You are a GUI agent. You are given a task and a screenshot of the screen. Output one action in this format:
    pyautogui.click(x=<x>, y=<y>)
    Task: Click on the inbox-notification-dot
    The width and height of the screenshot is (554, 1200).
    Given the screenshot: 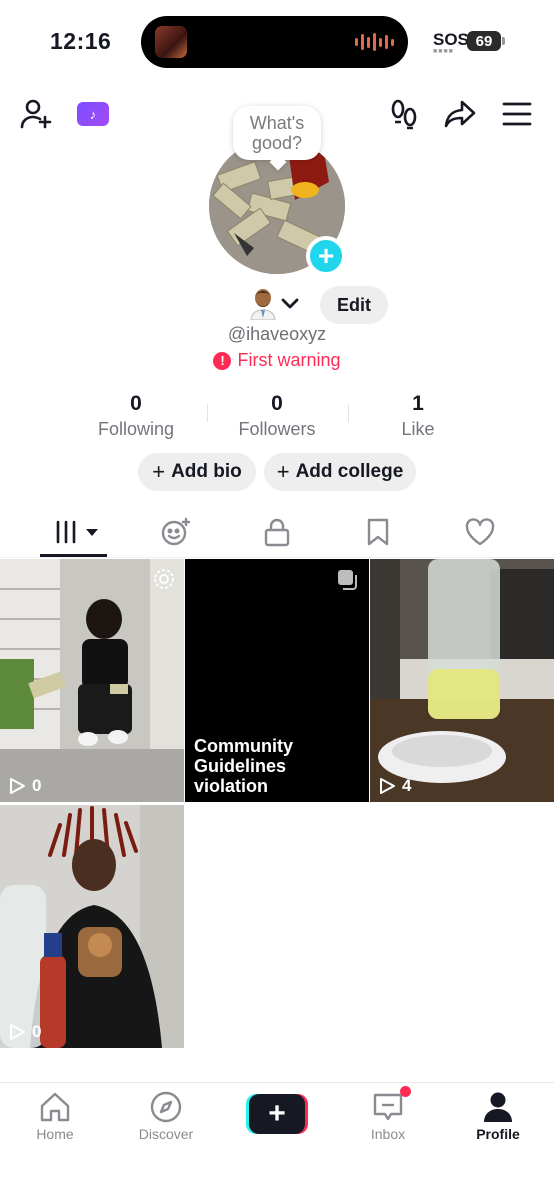 What is the action you would take?
    pyautogui.click(x=405, y=1091)
    